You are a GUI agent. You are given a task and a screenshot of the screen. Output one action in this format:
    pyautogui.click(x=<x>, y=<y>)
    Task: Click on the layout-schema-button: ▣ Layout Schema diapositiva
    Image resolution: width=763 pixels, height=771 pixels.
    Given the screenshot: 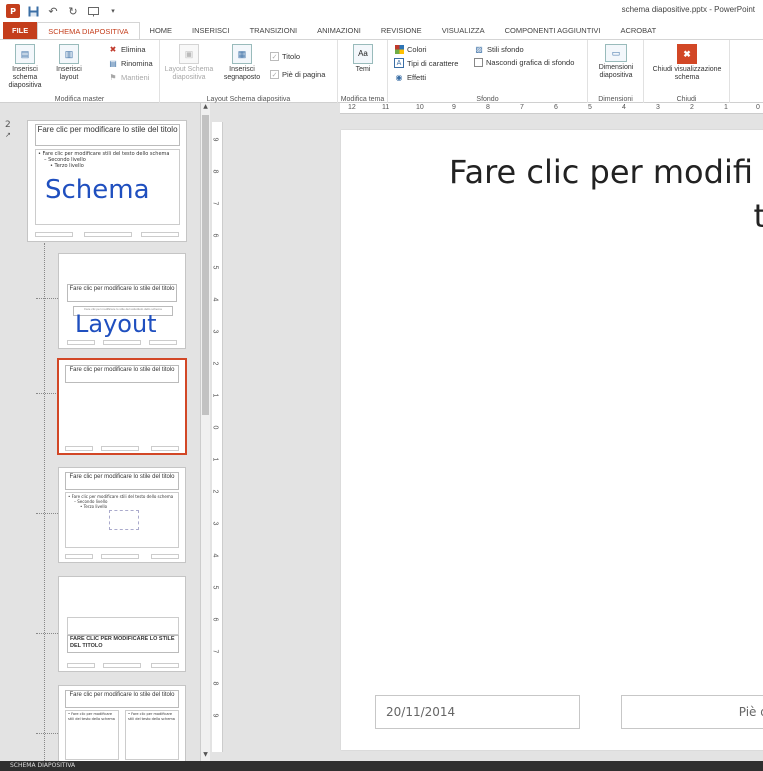 What is the action you would take?
    pyautogui.click(x=189, y=63)
    